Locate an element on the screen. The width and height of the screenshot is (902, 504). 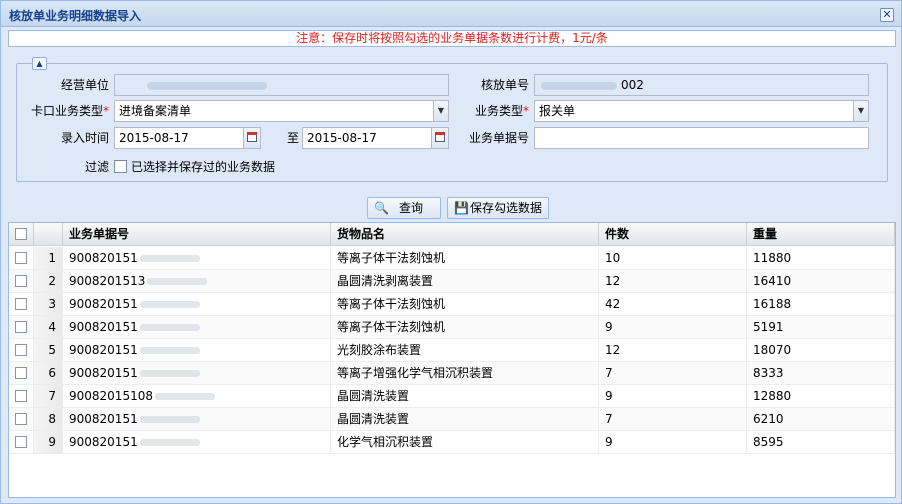
cell-qty-text: 42 is located at coordinates (613, 304).